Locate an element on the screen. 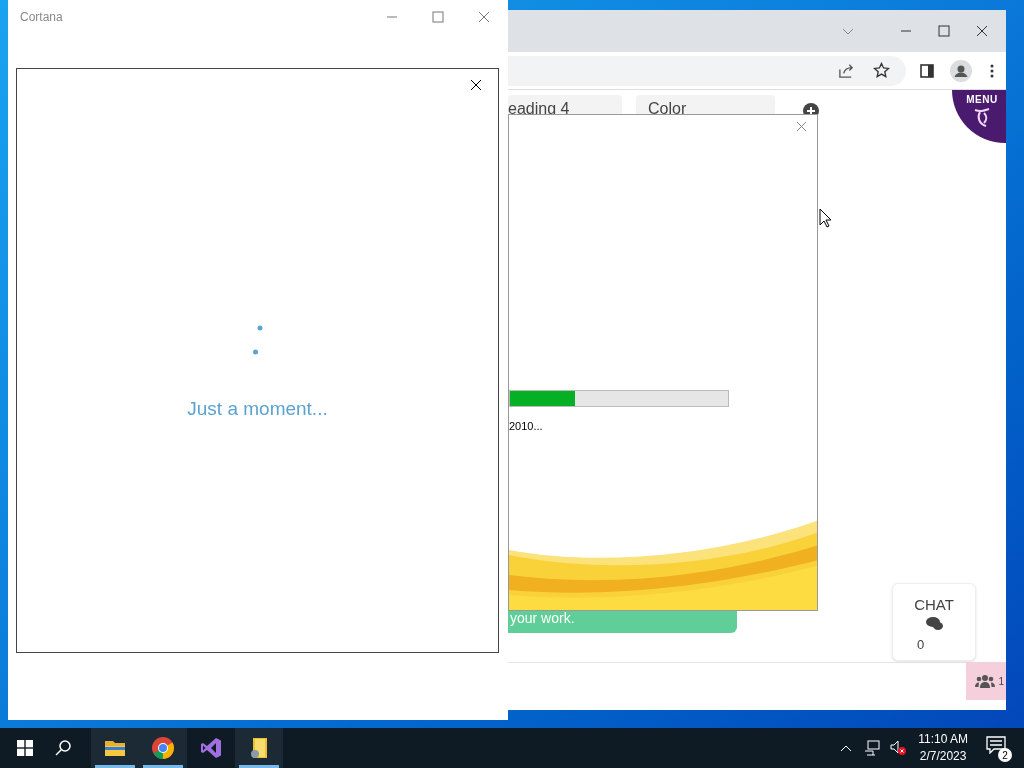  clock-time: 11:10 AM is located at coordinates (943, 739).